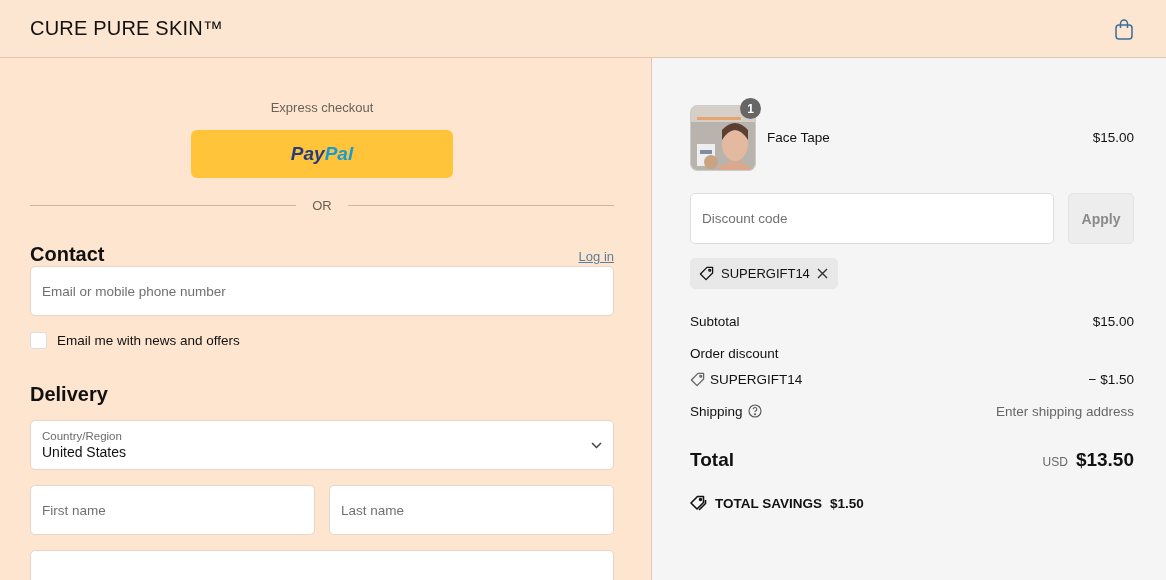 This screenshot has height=580, width=1166. Describe the element at coordinates (67, 254) in the screenshot. I see `section-heading: Contact` at that location.